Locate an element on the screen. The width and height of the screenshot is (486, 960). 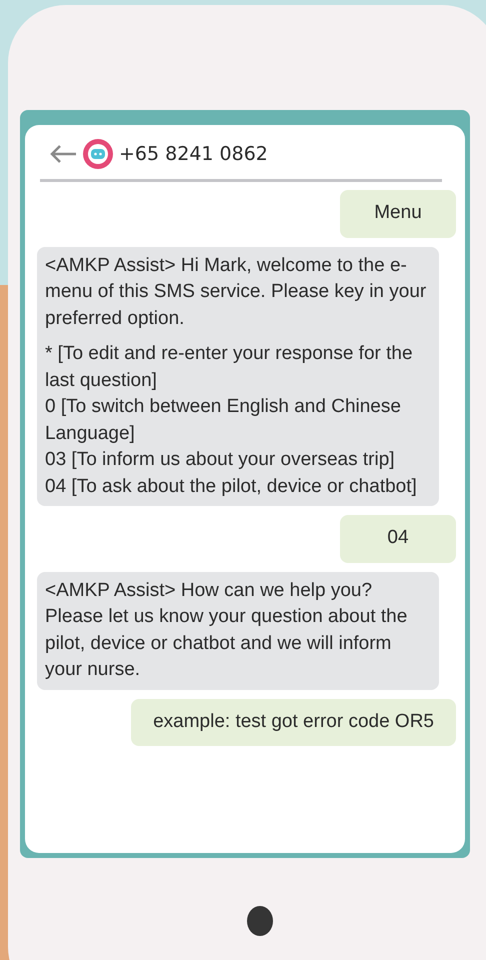
message-text: Menu is located at coordinates (398, 213).